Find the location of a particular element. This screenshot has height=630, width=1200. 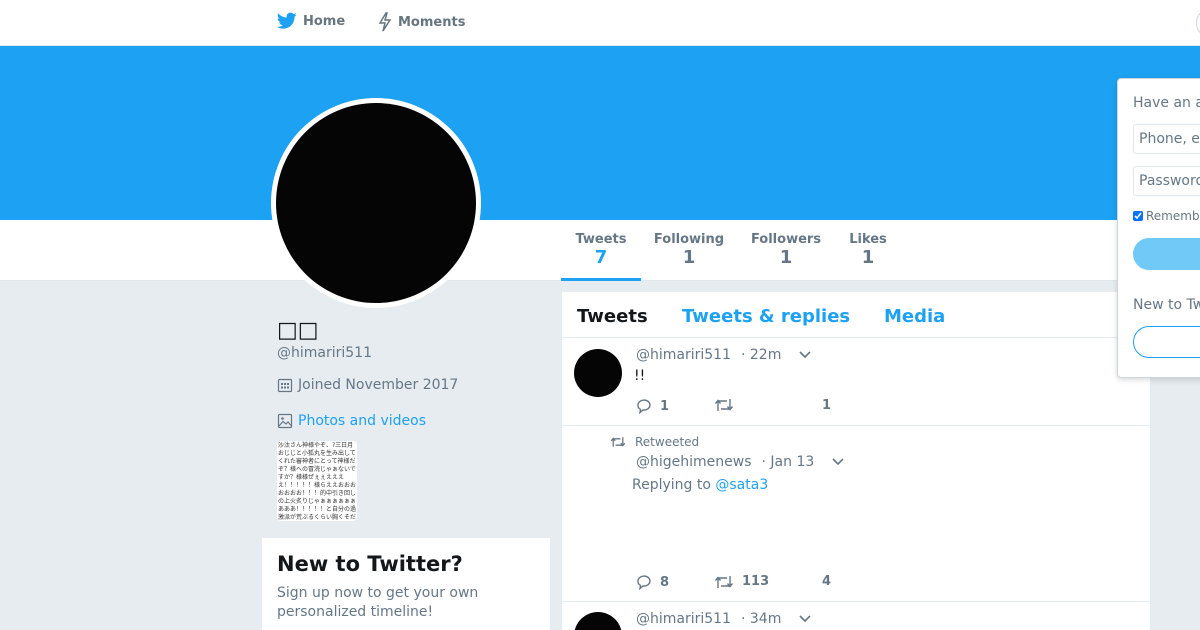

twitter-bird-icon is located at coordinates (287, 20).